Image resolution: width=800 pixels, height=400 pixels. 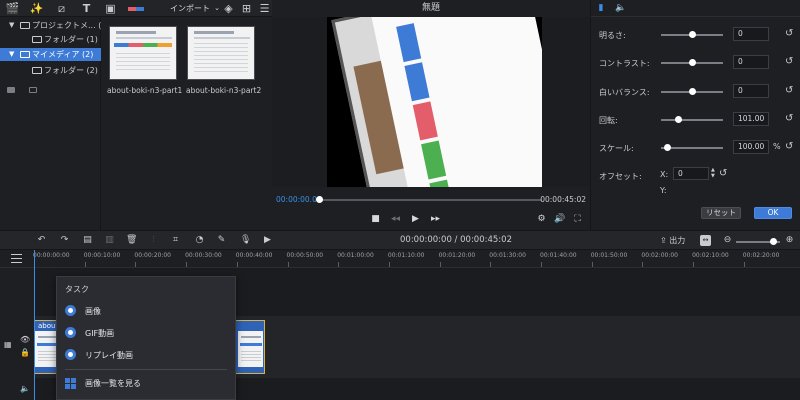 I want to click on grid-view-icon: ⊞, so click(x=246, y=8).